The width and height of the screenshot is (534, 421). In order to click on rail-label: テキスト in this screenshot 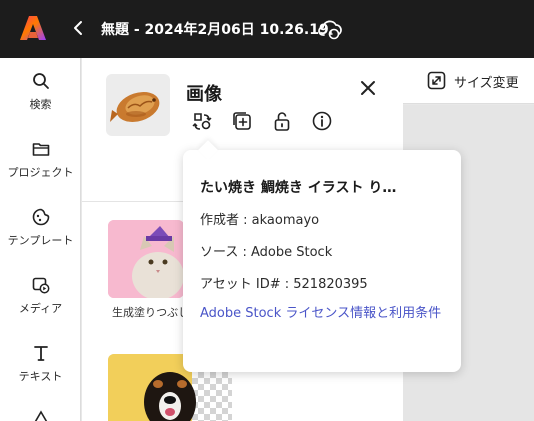, I will do `click(40, 376)`.